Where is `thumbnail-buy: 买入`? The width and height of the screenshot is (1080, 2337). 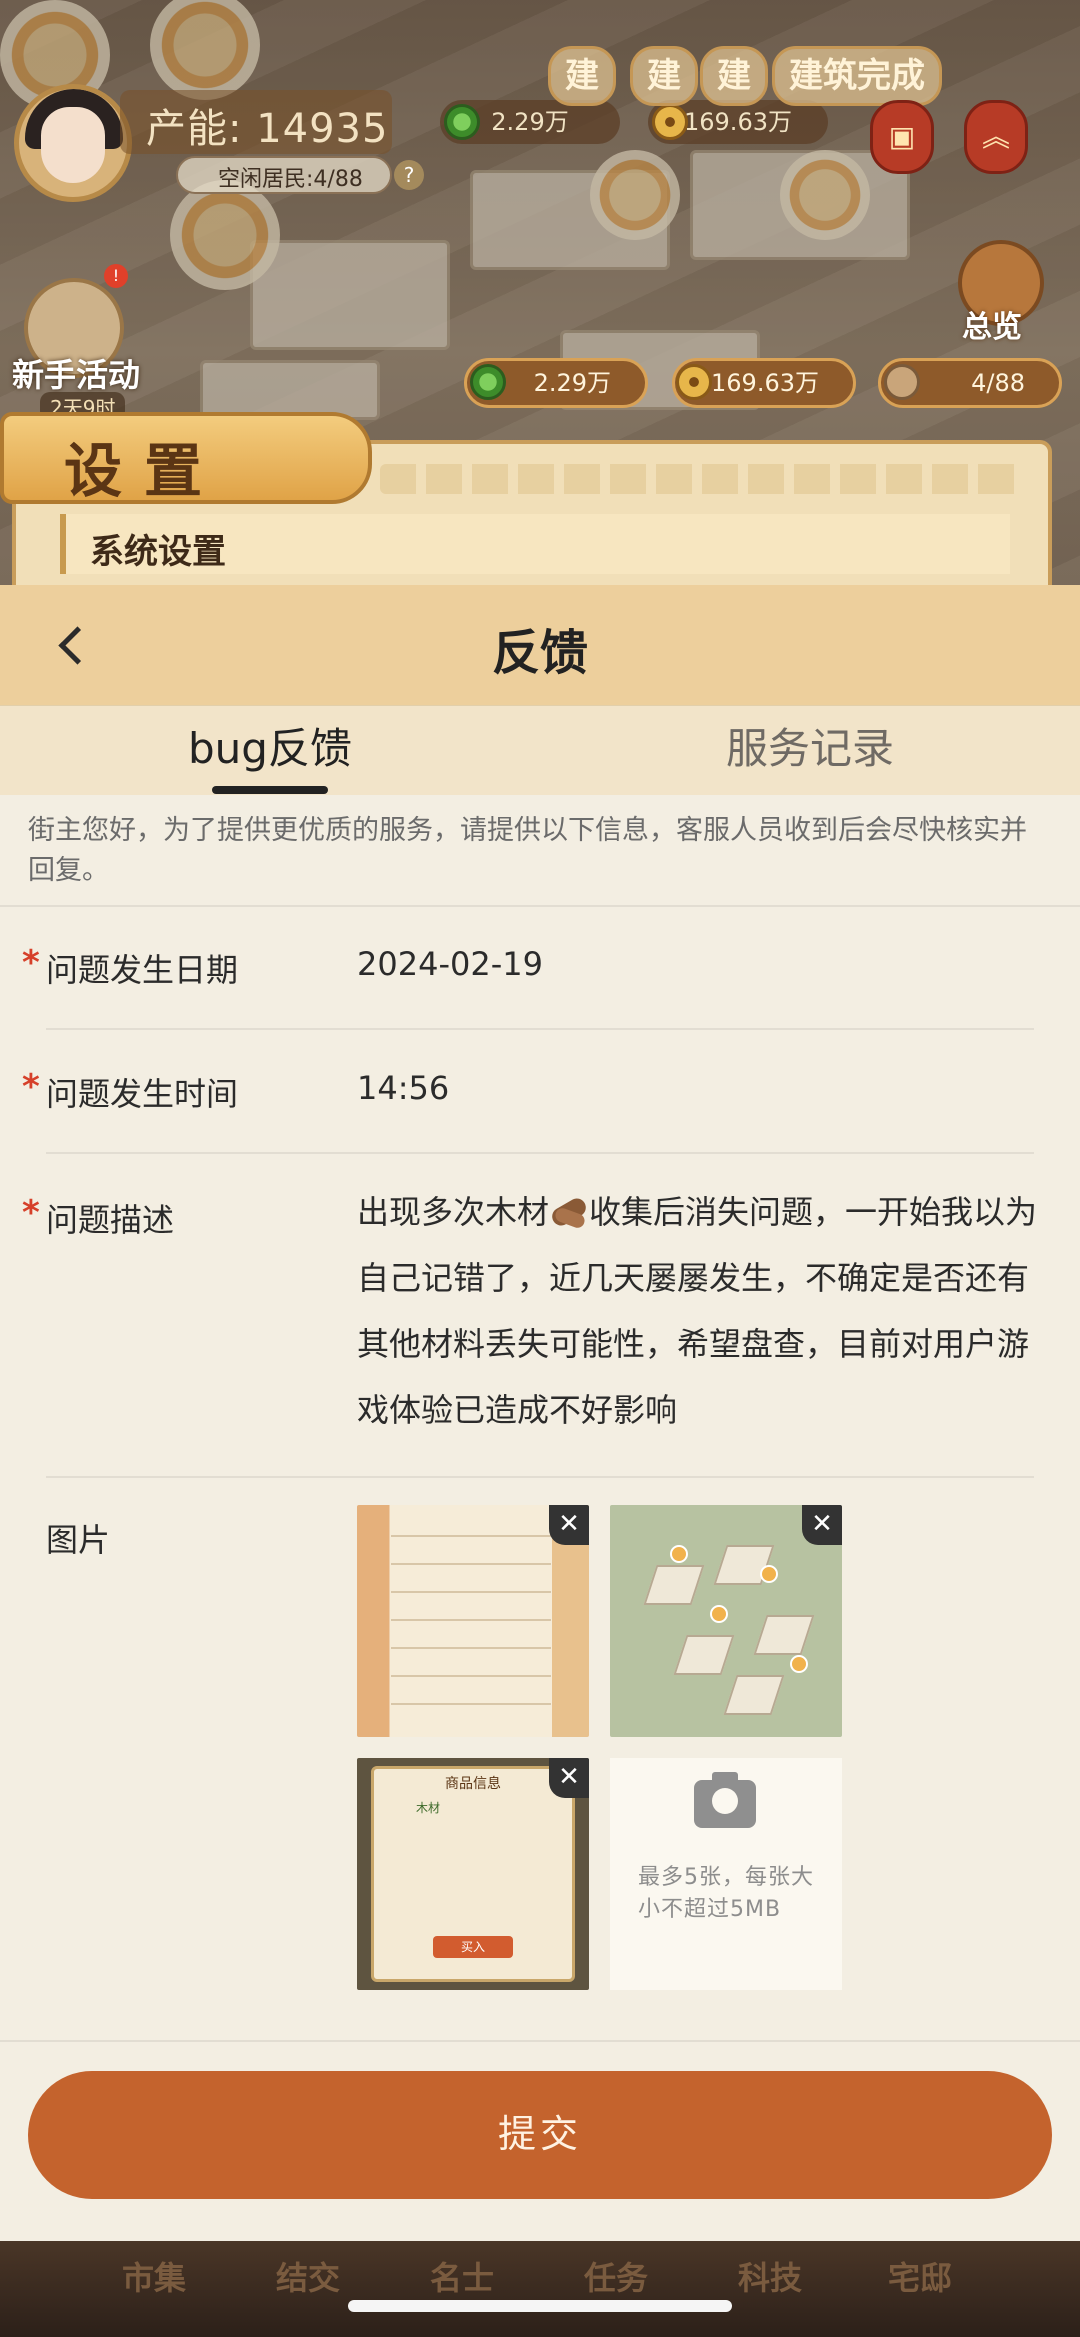
thumbnail-buy: 买入 is located at coordinates (472, 1947).